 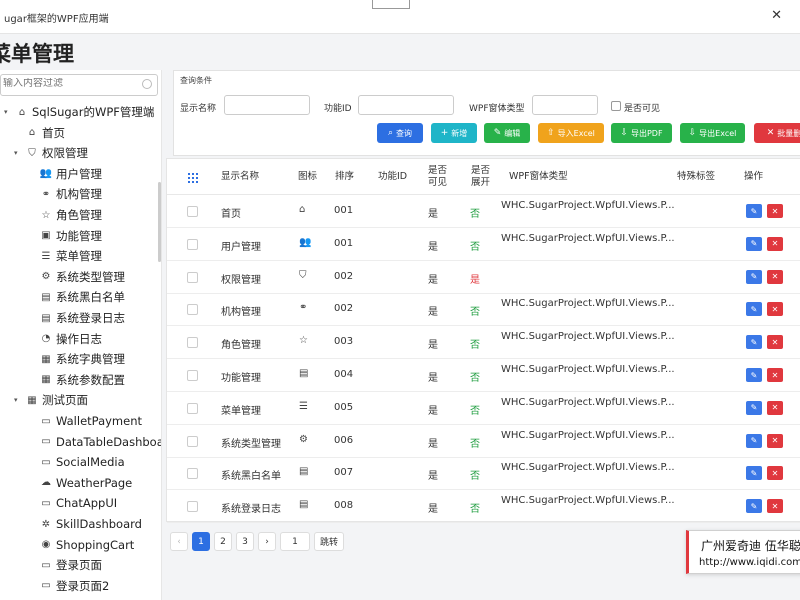 I want to click on tree-item: ▭ DataTableDashboa, so click(x=94, y=442).